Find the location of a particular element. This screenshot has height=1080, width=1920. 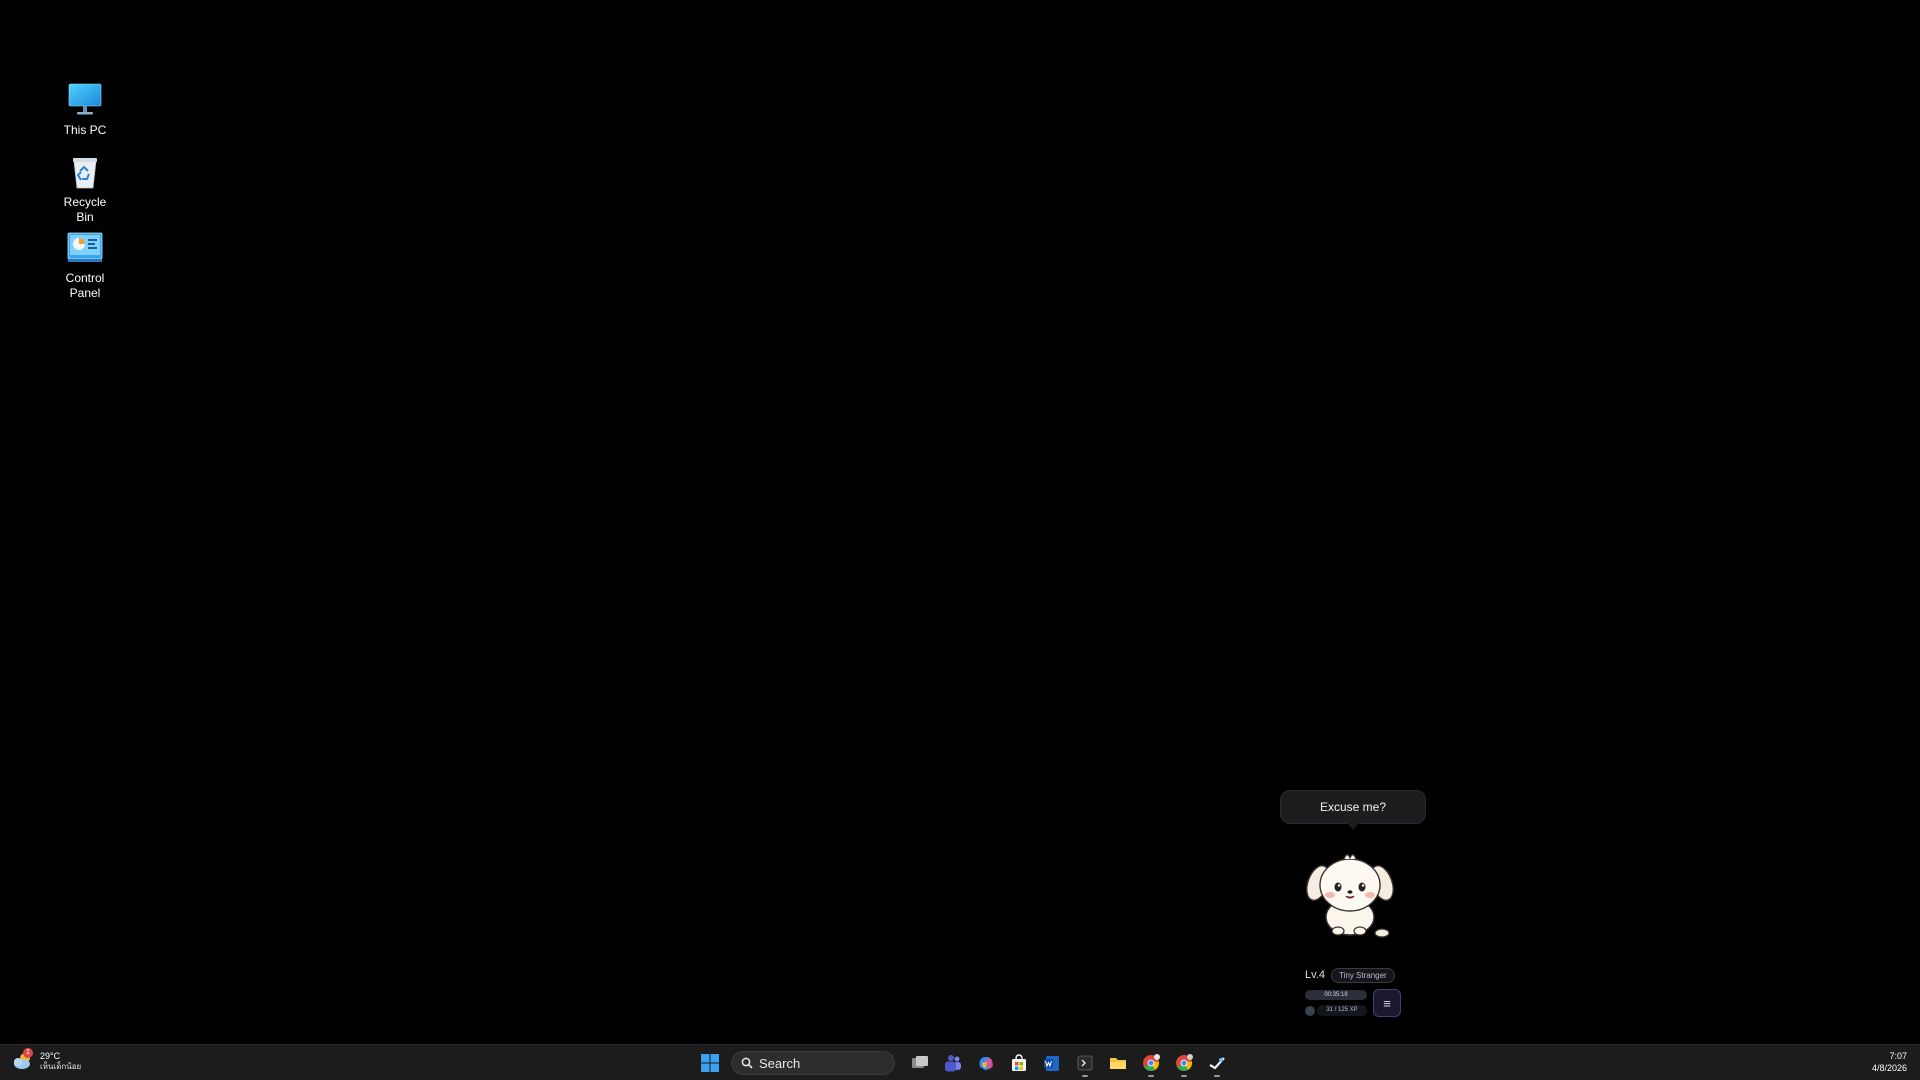

teams-icon is located at coordinates (953, 1063).